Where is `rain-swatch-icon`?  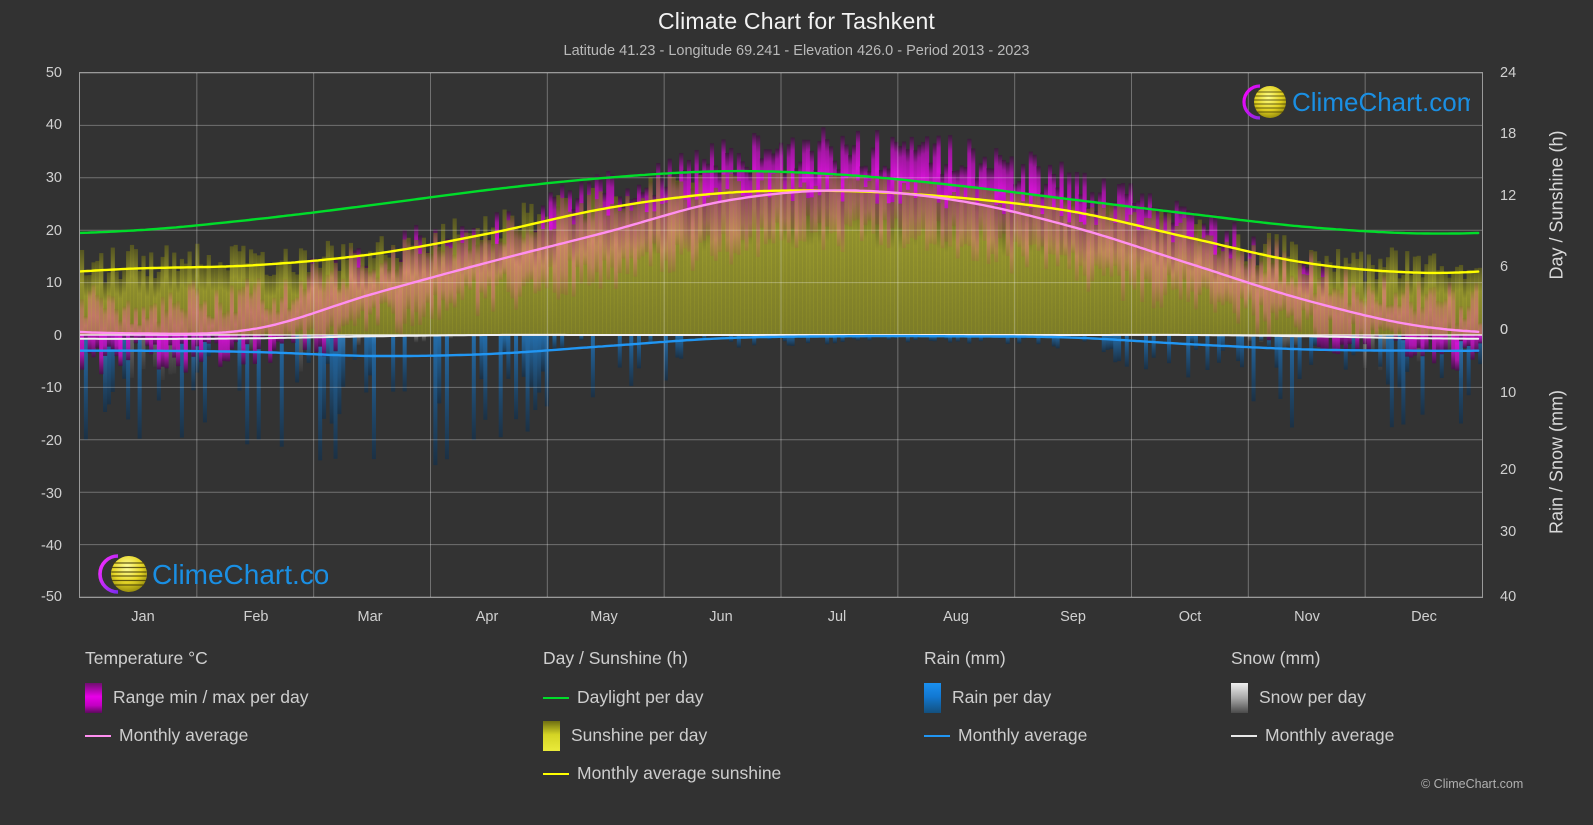
rain-swatch-icon is located at coordinates (932, 697).